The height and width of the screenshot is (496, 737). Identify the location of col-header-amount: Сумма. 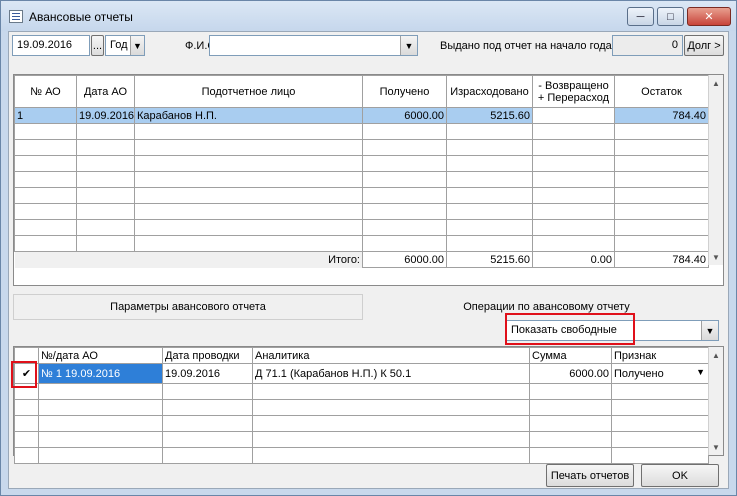
(570, 355).